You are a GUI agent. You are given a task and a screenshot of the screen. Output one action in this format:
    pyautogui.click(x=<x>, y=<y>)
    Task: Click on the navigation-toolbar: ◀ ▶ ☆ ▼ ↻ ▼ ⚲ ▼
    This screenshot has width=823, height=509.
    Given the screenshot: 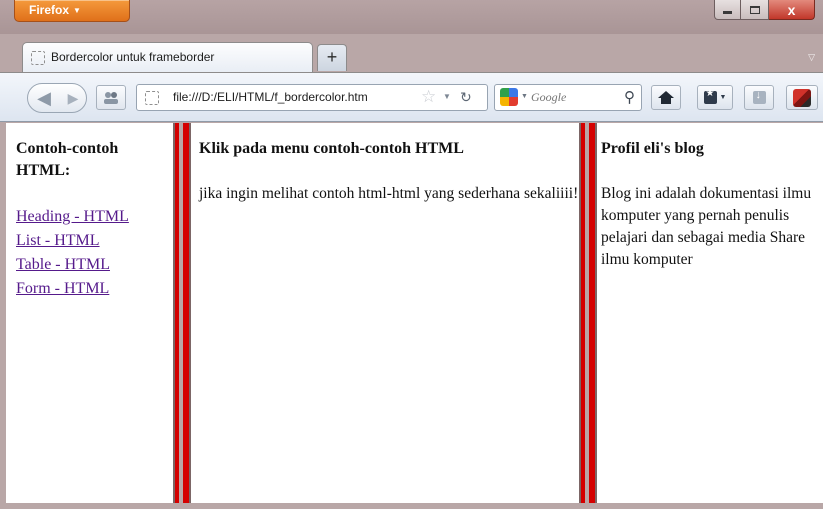 What is the action you would take?
    pyautogui.click(x=411, y=97)
    